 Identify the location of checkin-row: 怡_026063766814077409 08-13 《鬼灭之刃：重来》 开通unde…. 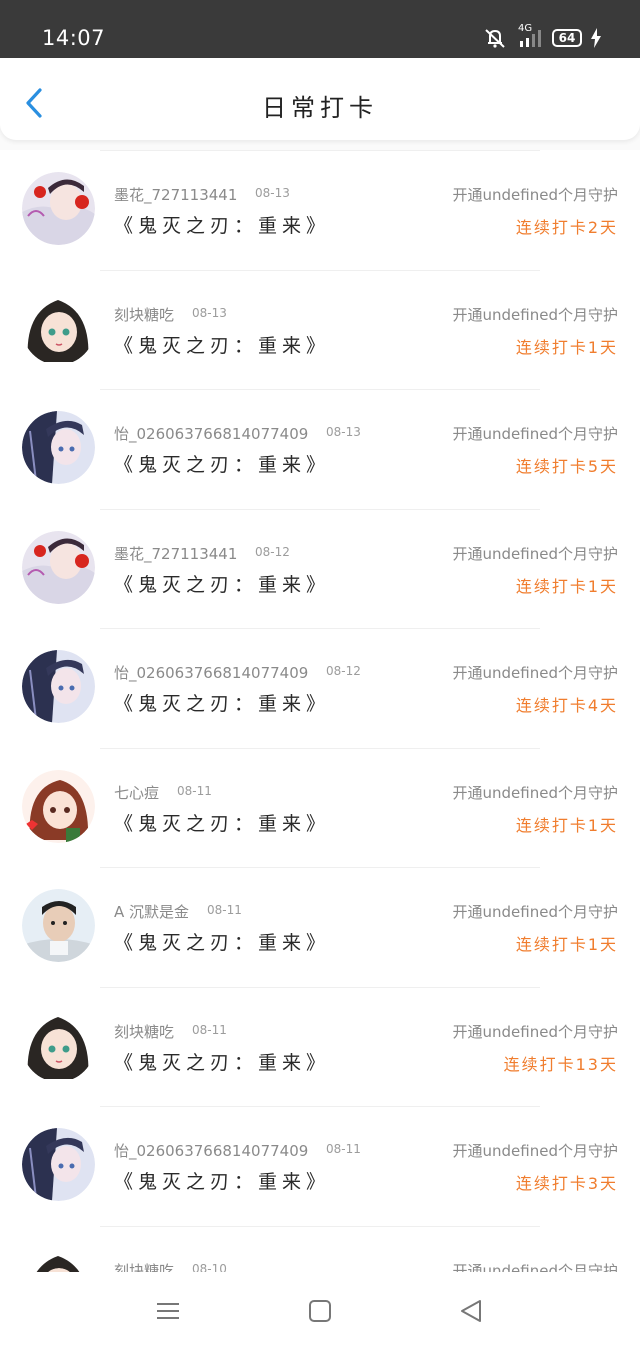
(320, 448).